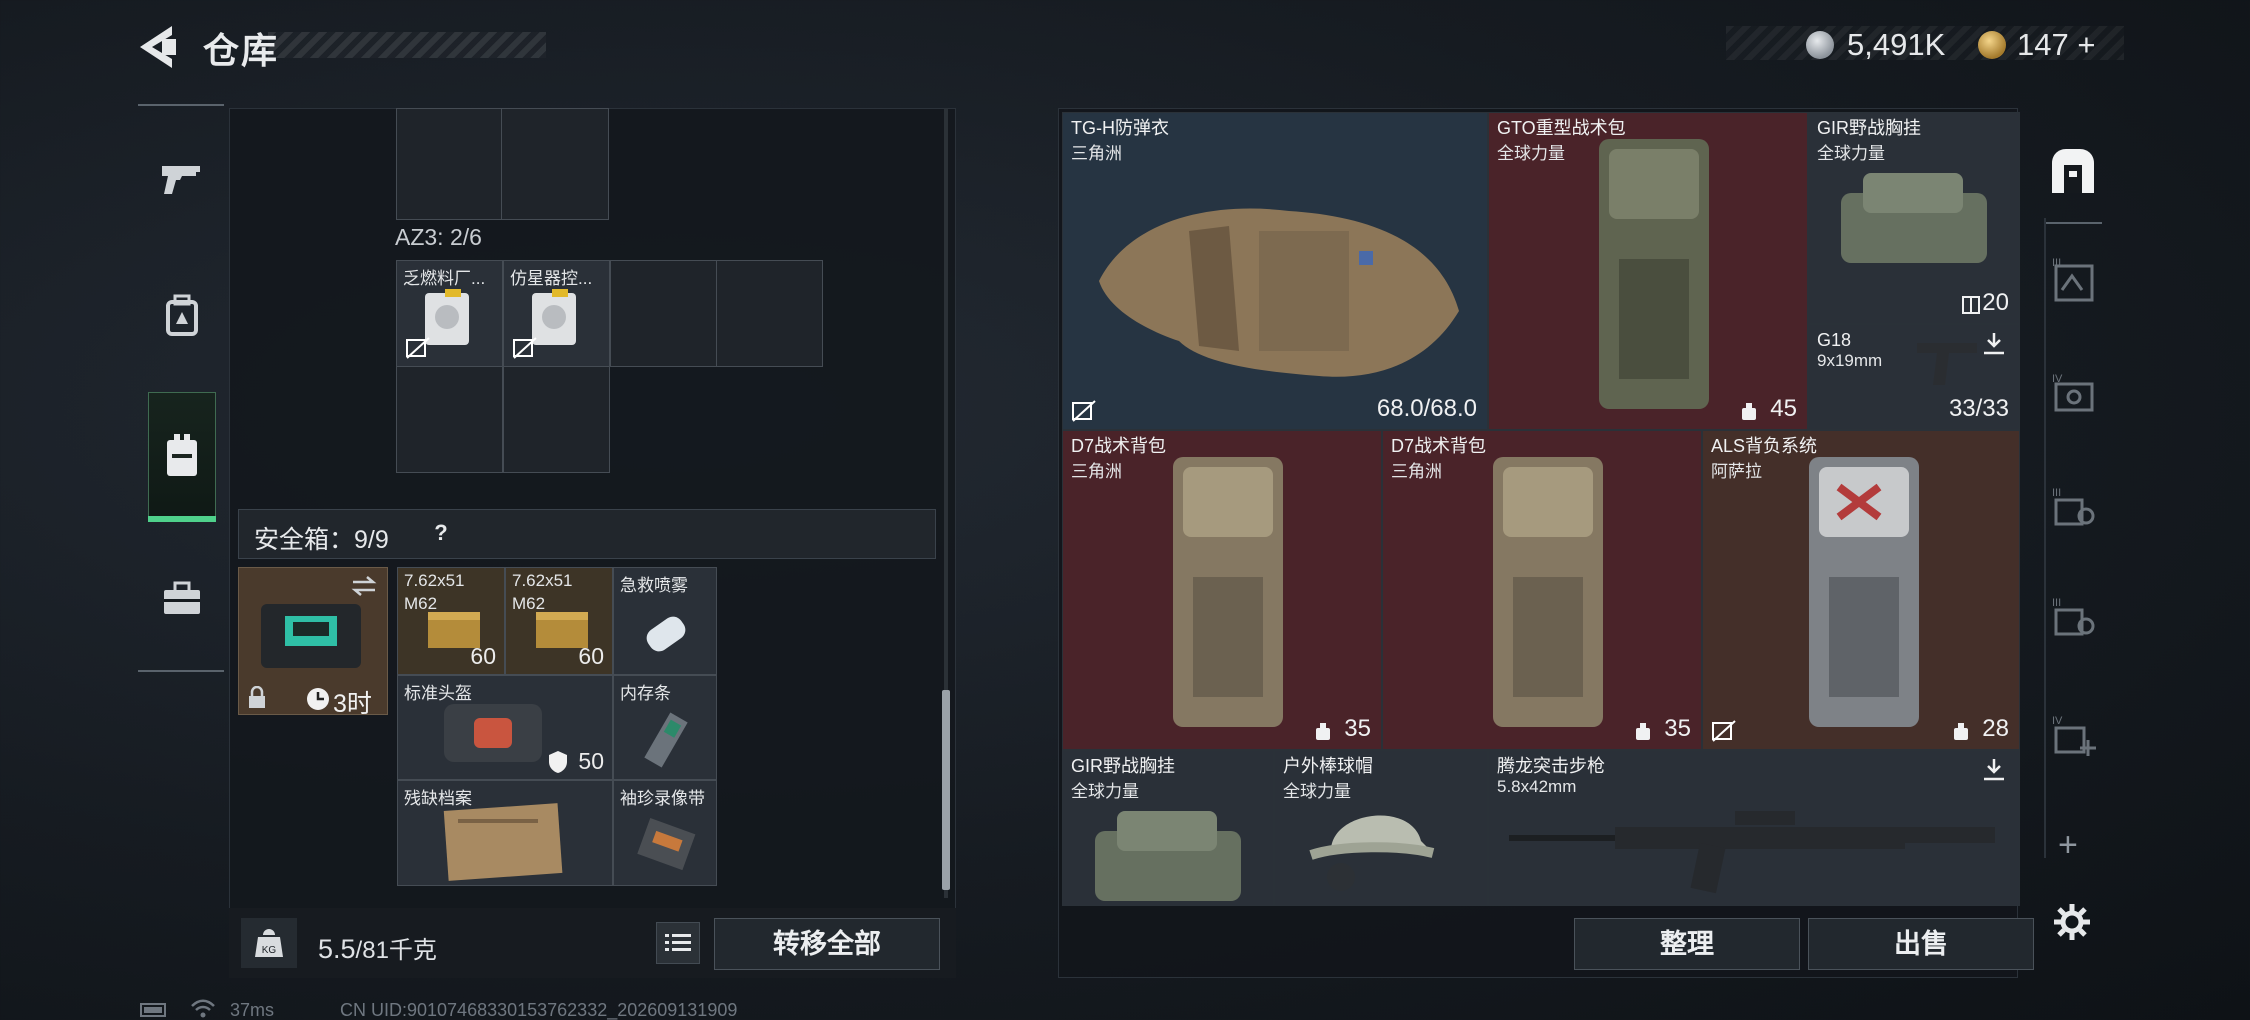 The height and width of the screenshot is (1020, 2250). What do you see at coordinates (153, 1010) in the screenshot?
I see `battery-icon` at bounding box center [153, 1010].